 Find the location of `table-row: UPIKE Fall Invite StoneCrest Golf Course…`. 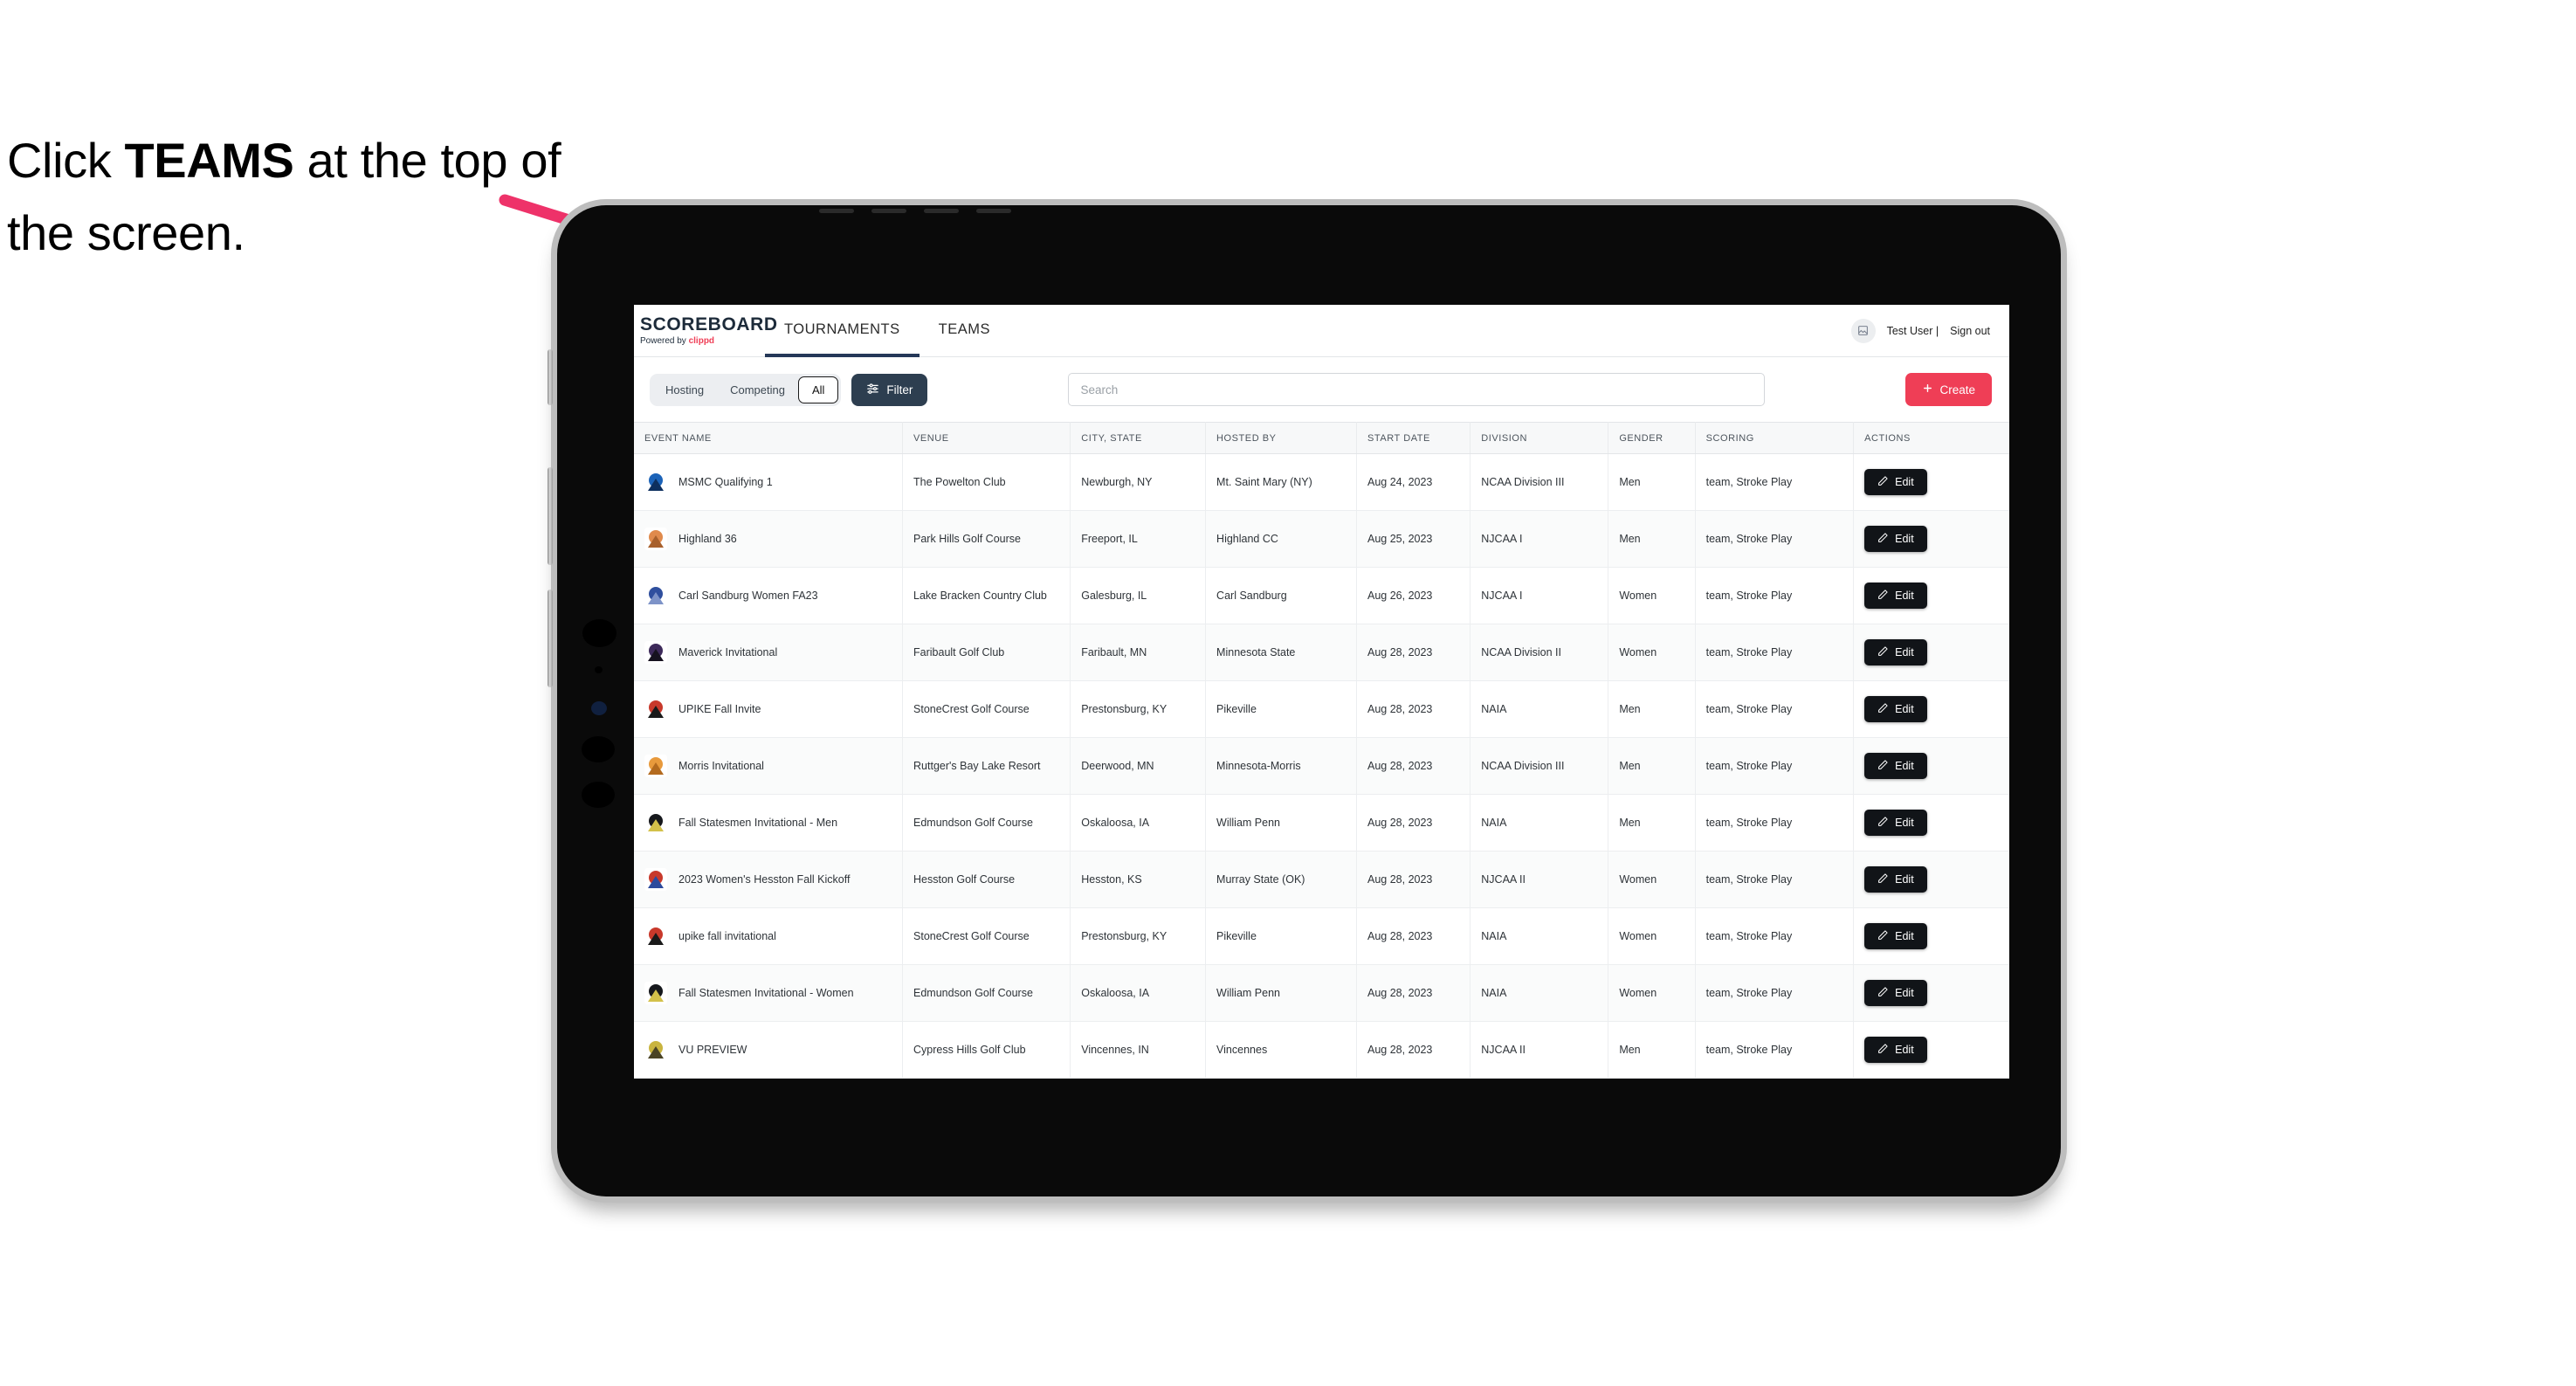

table-row: UPIKE Fall Invite StoneCrest Golf Course… is located at coordinates (1321, 709).